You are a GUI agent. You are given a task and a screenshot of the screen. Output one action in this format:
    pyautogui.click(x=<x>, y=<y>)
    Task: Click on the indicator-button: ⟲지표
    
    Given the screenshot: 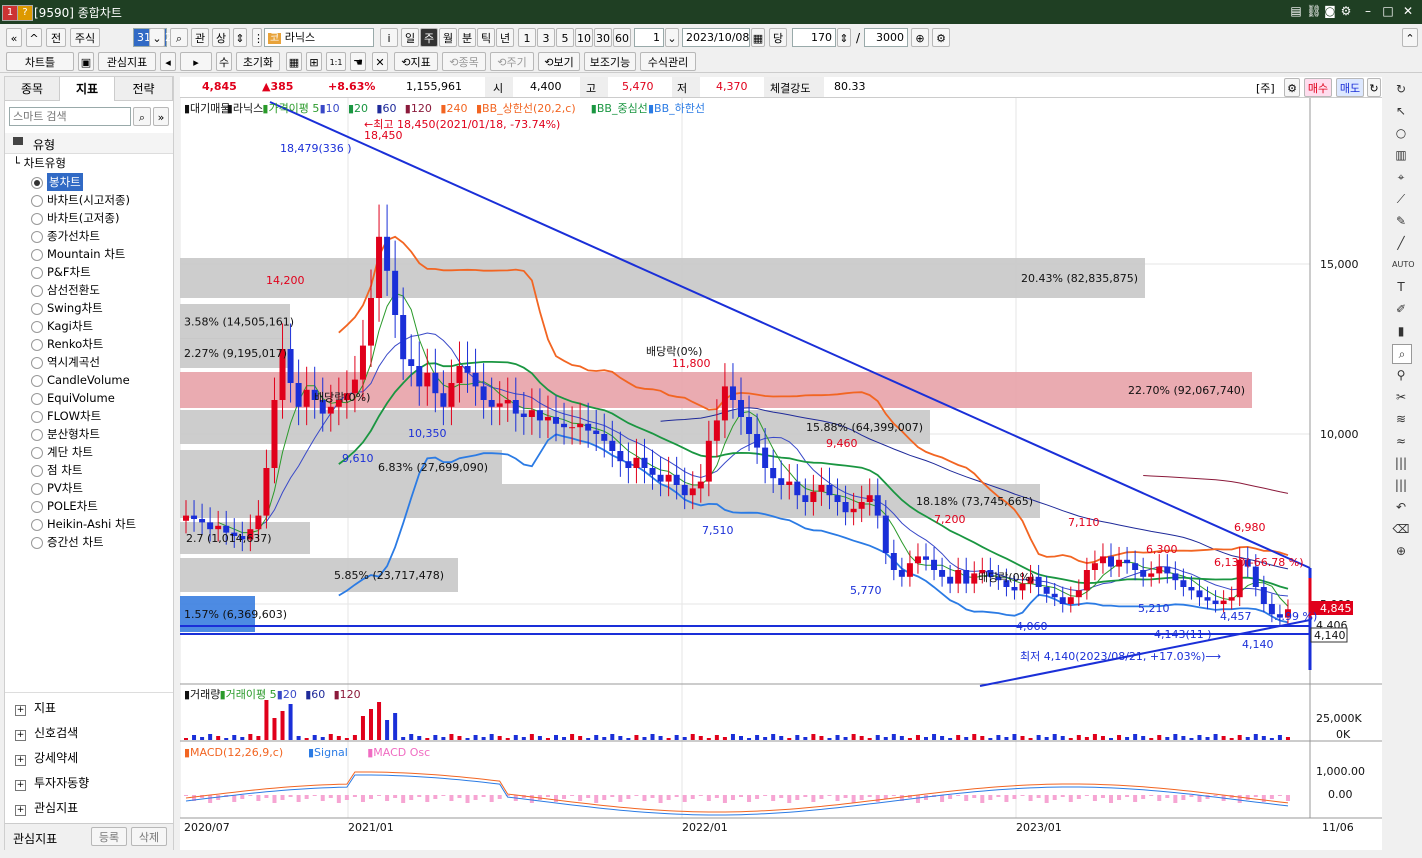 What is the action you would take?
    pyautogui.click(x=416, y=61)
    